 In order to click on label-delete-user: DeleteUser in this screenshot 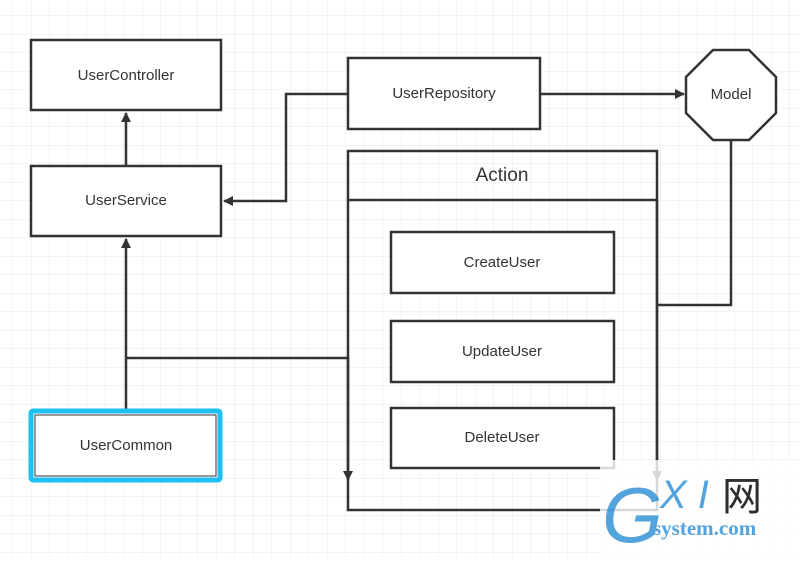, I will do `click(501, 437)`.